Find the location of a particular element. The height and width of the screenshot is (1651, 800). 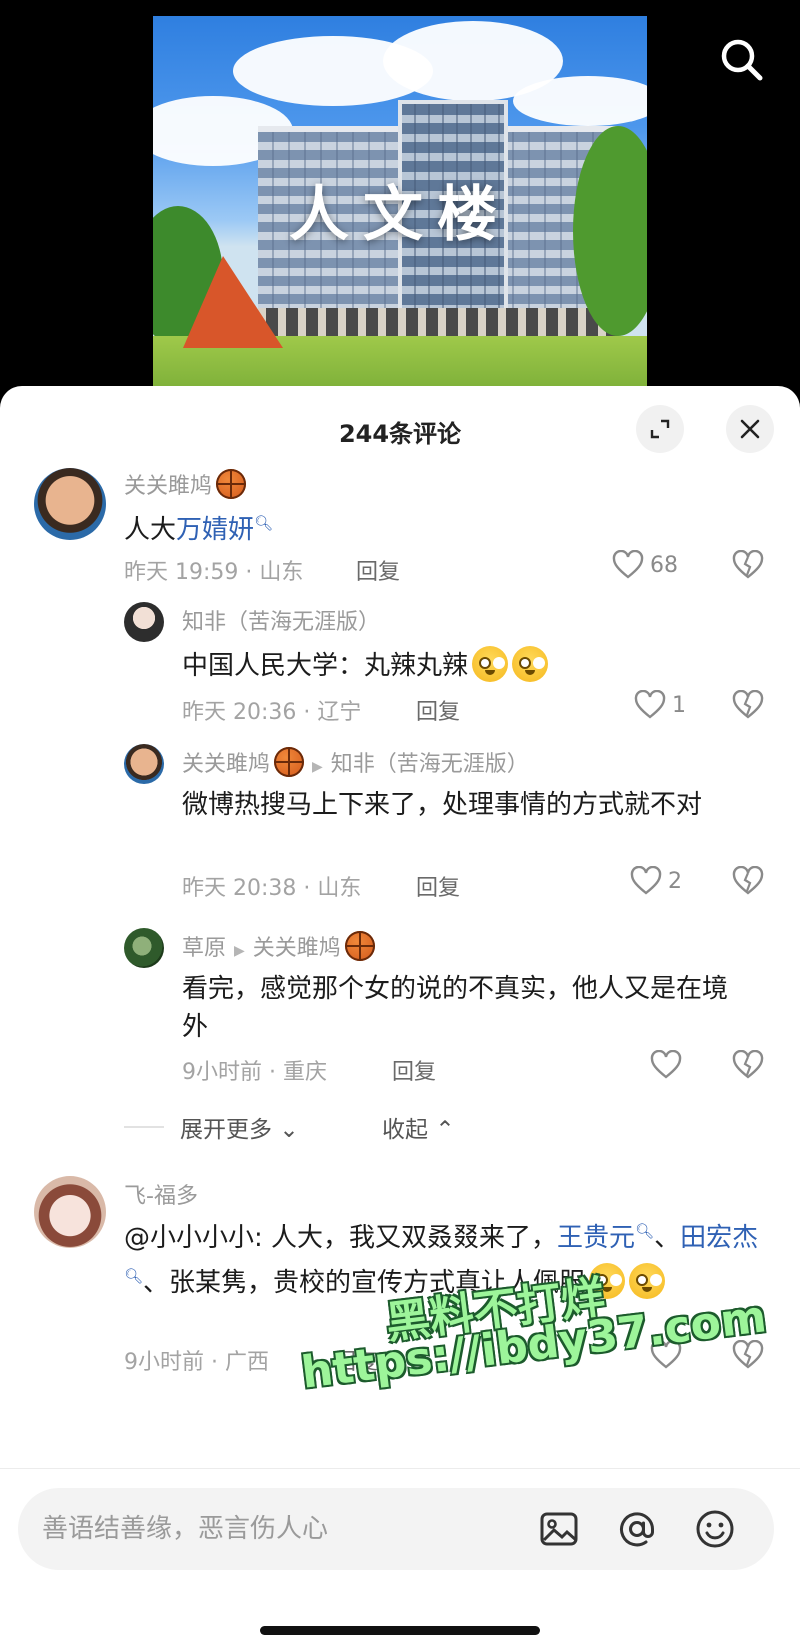

reply-text-content: 中国人民大学：丸辣丸辣 is located at coordinates (325, 666).